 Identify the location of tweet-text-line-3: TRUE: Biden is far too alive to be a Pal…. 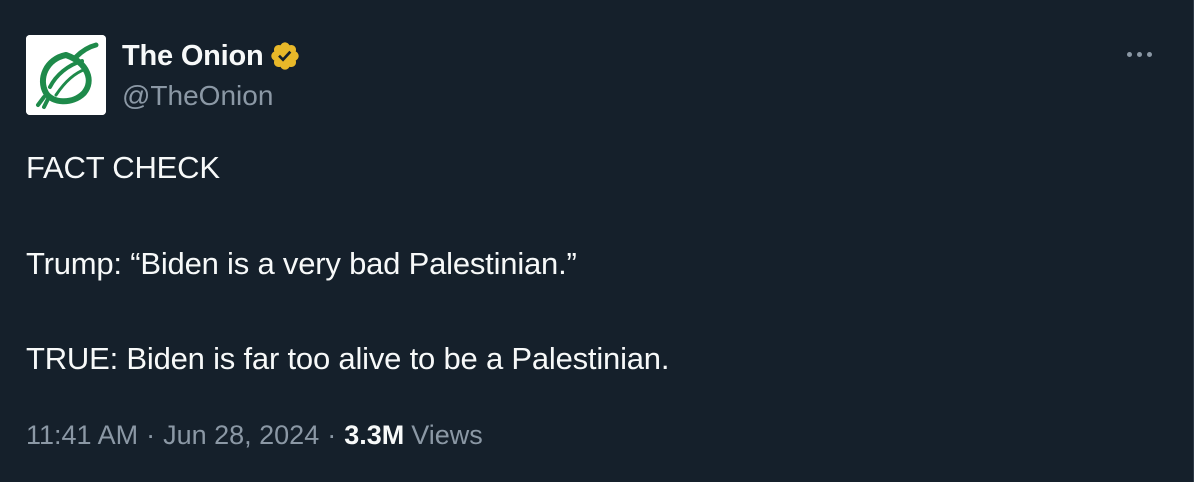
(348, 358).